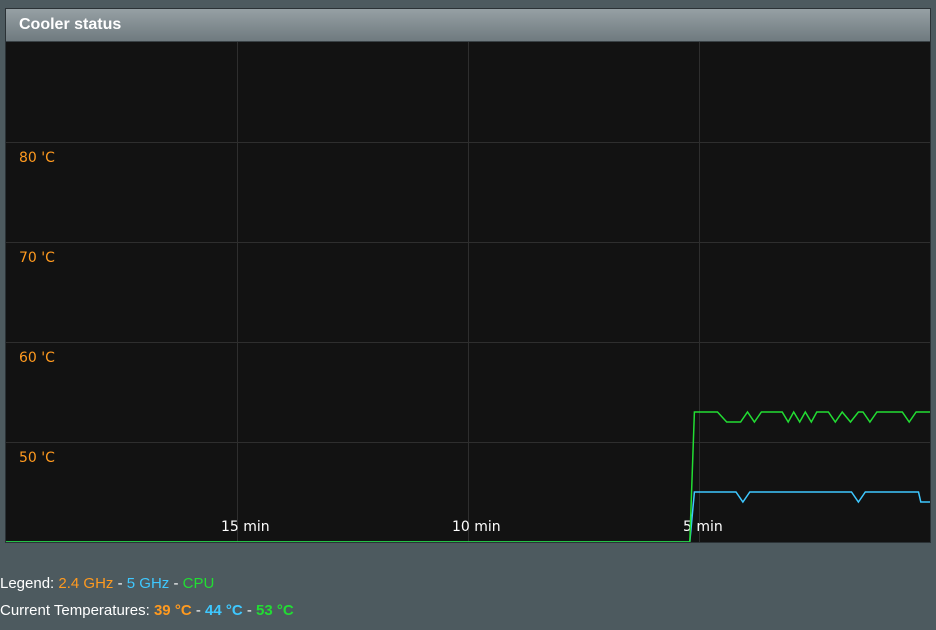 The image size is (936, 630). I want to click on current-temp-cpu: 53 °C, so click(275, 610).